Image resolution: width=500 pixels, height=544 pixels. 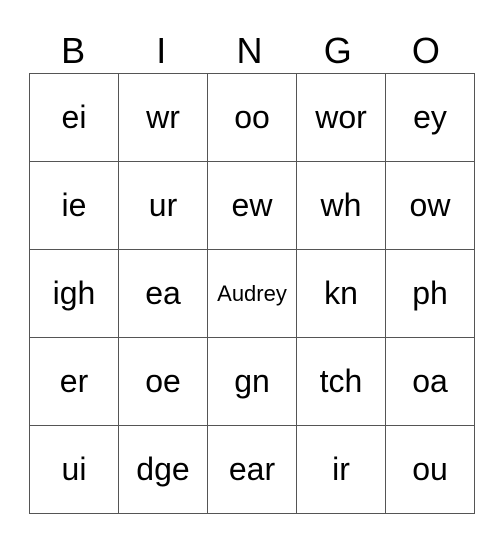 I want to click on free-space-cell: Audrey, so click(x=252, y=293).